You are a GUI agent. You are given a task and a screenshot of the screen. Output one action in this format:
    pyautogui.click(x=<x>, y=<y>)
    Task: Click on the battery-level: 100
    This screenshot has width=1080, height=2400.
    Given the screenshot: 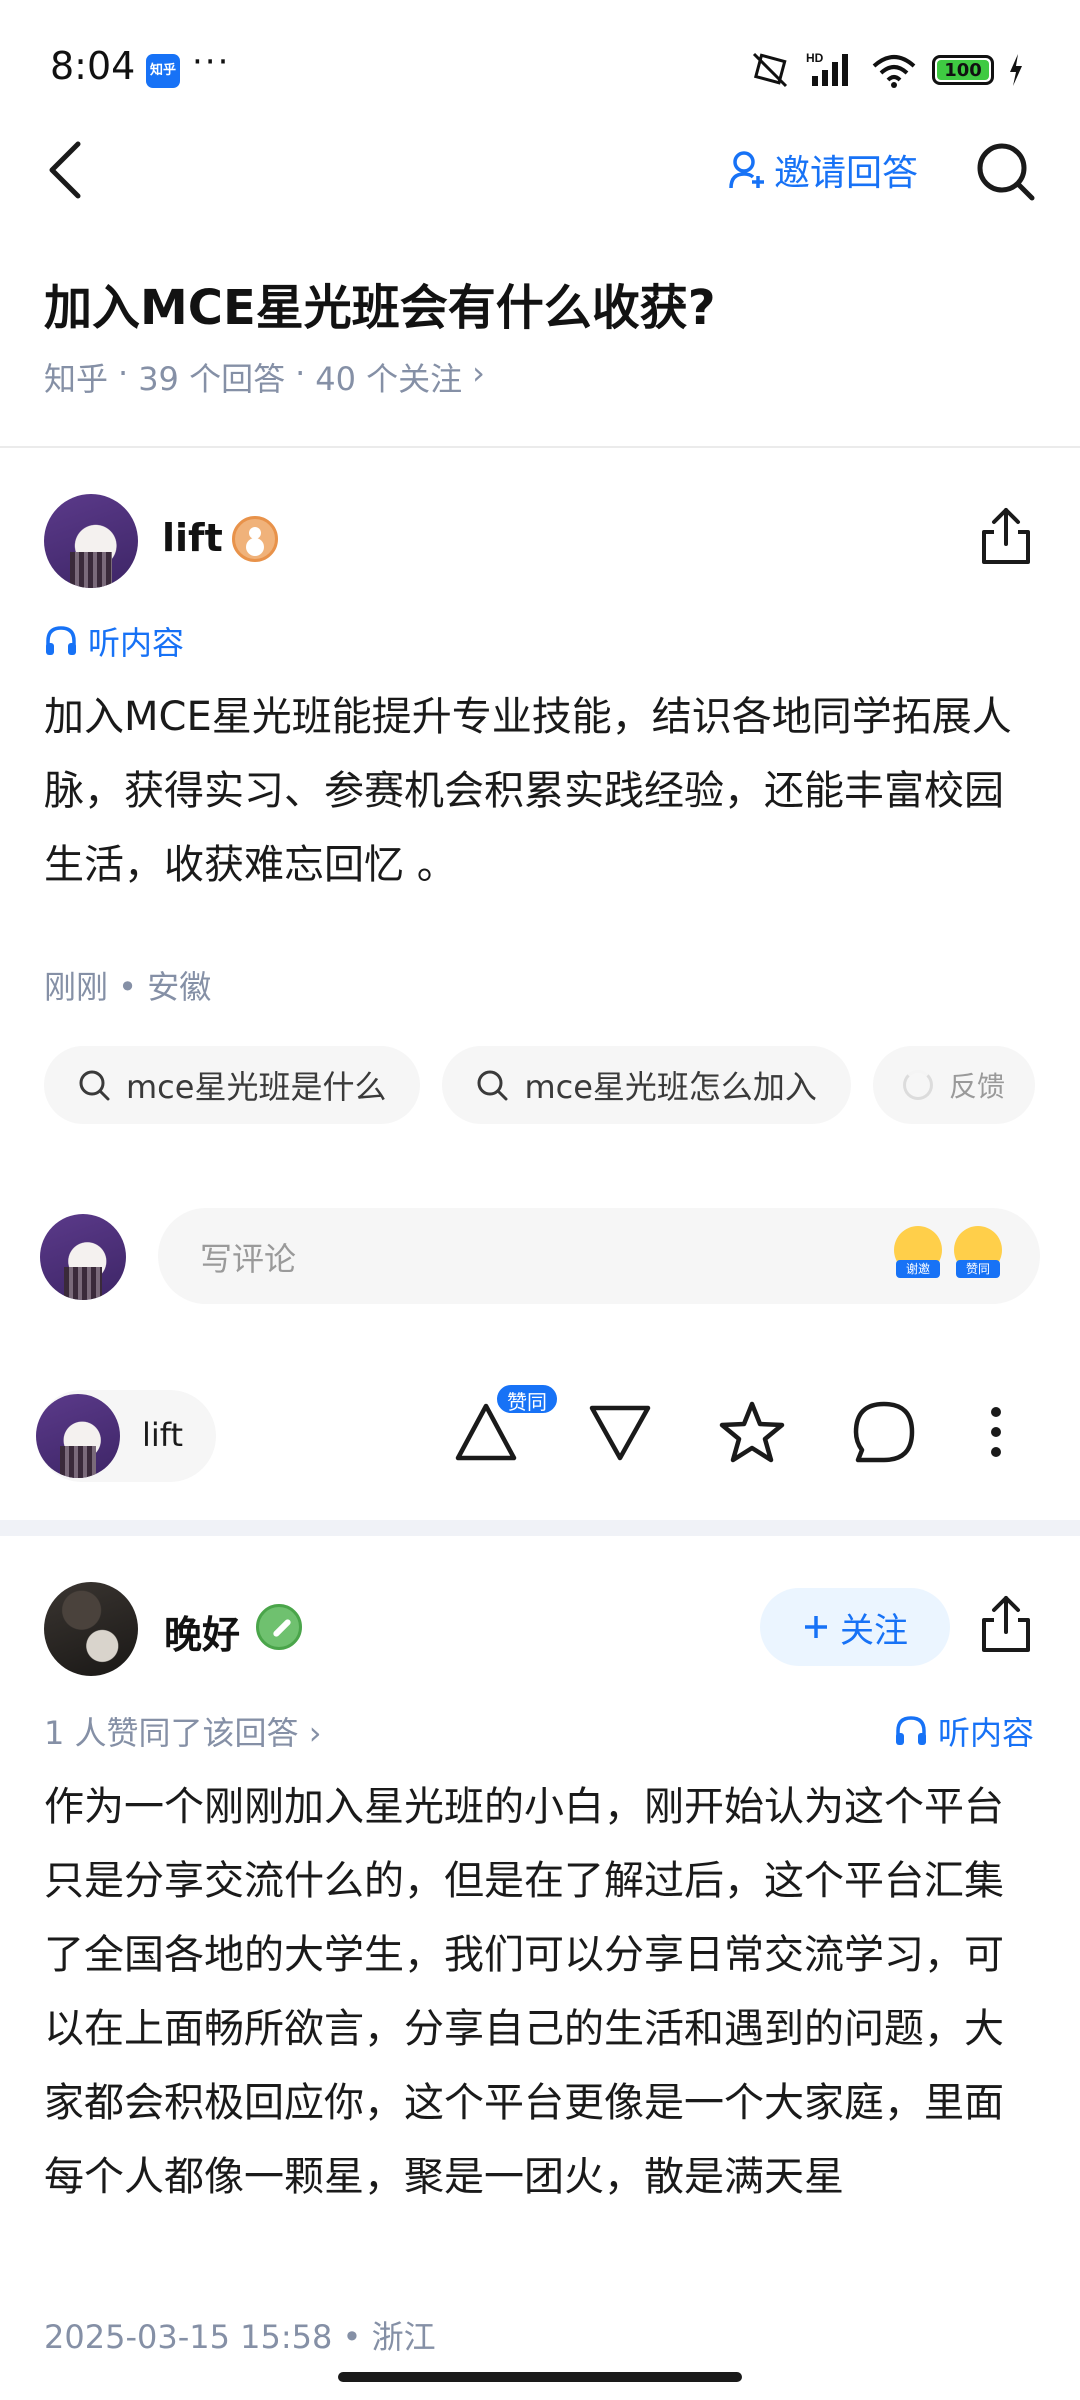 What is the action you would take?
    pyautogui.click(x=963, y=70)
    